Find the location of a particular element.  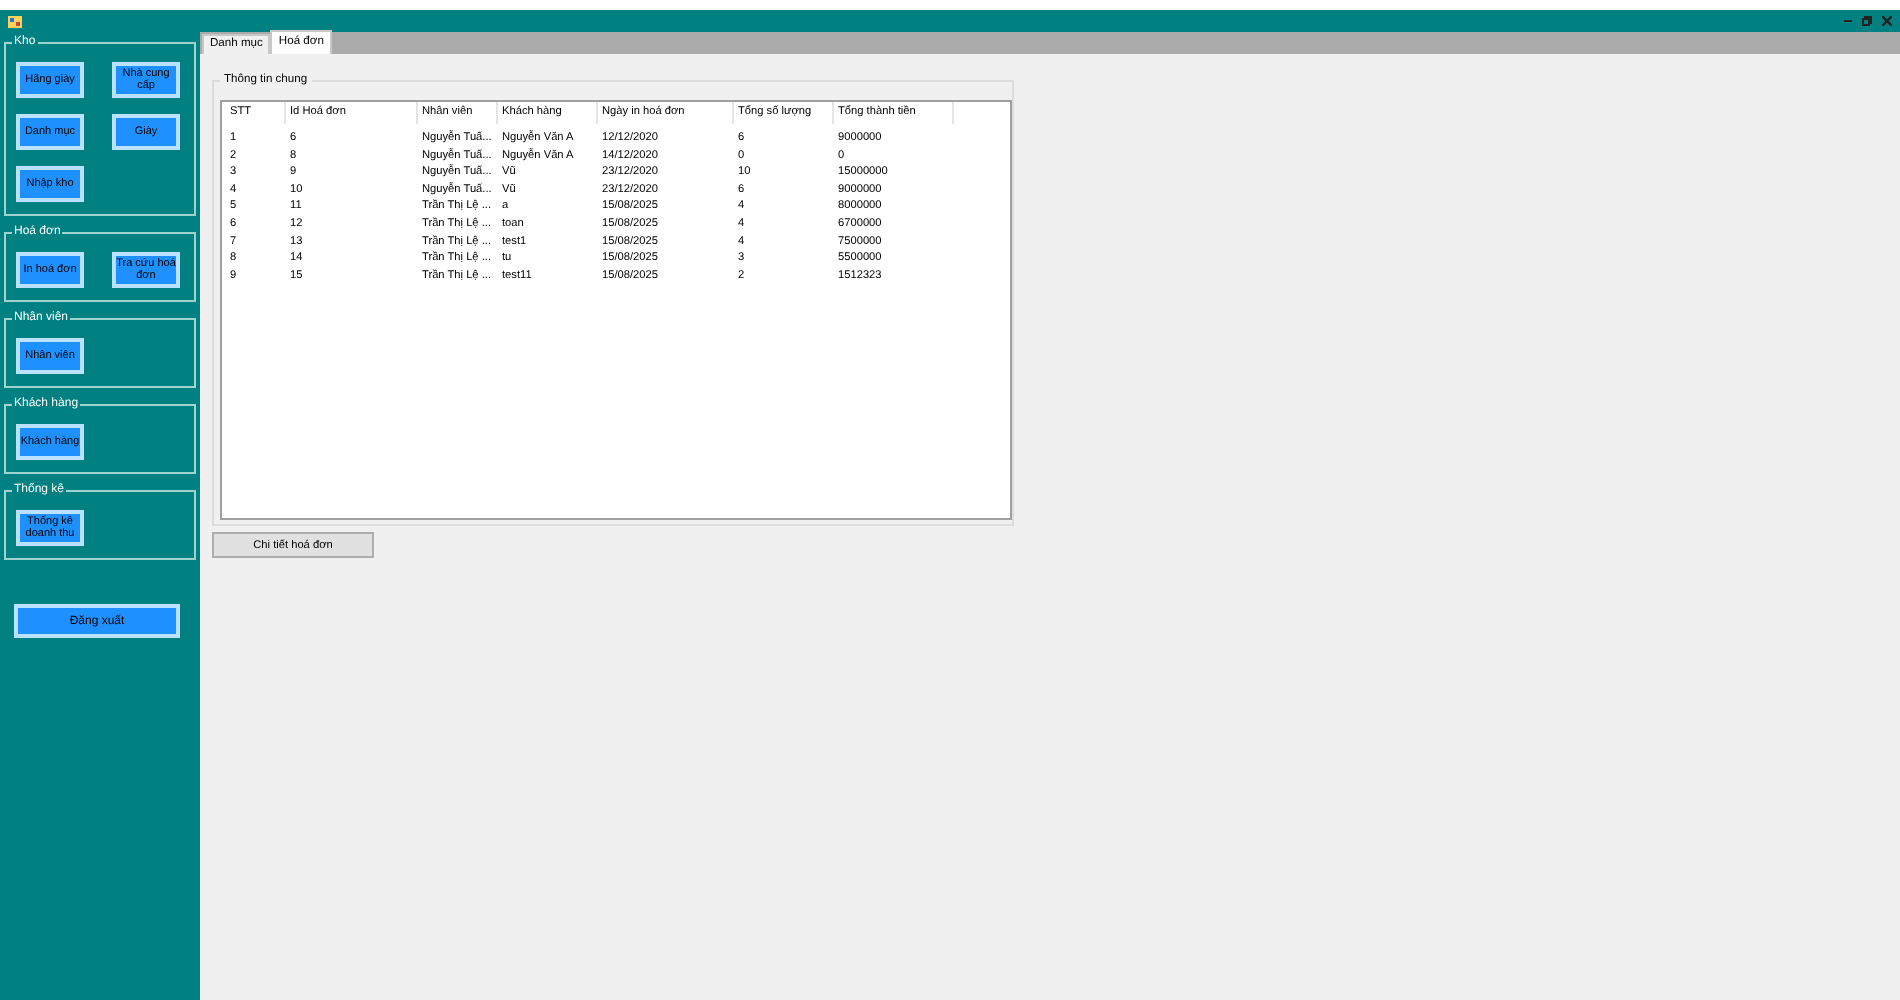

close-icon is located at coordinates (1887, 21).